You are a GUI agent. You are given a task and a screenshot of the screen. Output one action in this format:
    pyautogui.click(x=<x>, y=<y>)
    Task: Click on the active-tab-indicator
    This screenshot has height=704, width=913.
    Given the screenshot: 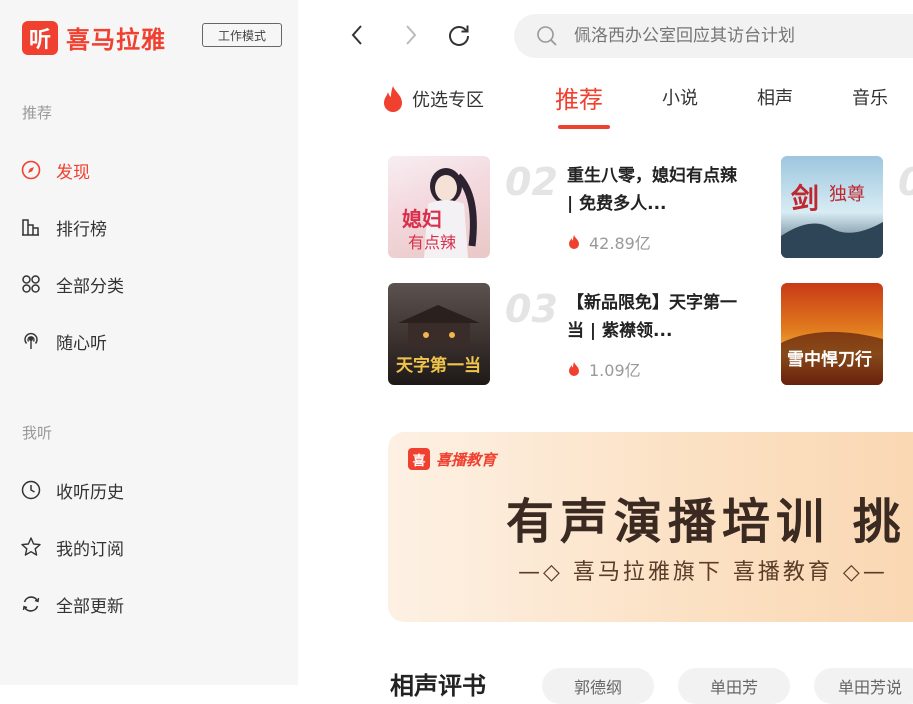 What is the action you would take?
    pyautogui.click(x=584, y=127)
    